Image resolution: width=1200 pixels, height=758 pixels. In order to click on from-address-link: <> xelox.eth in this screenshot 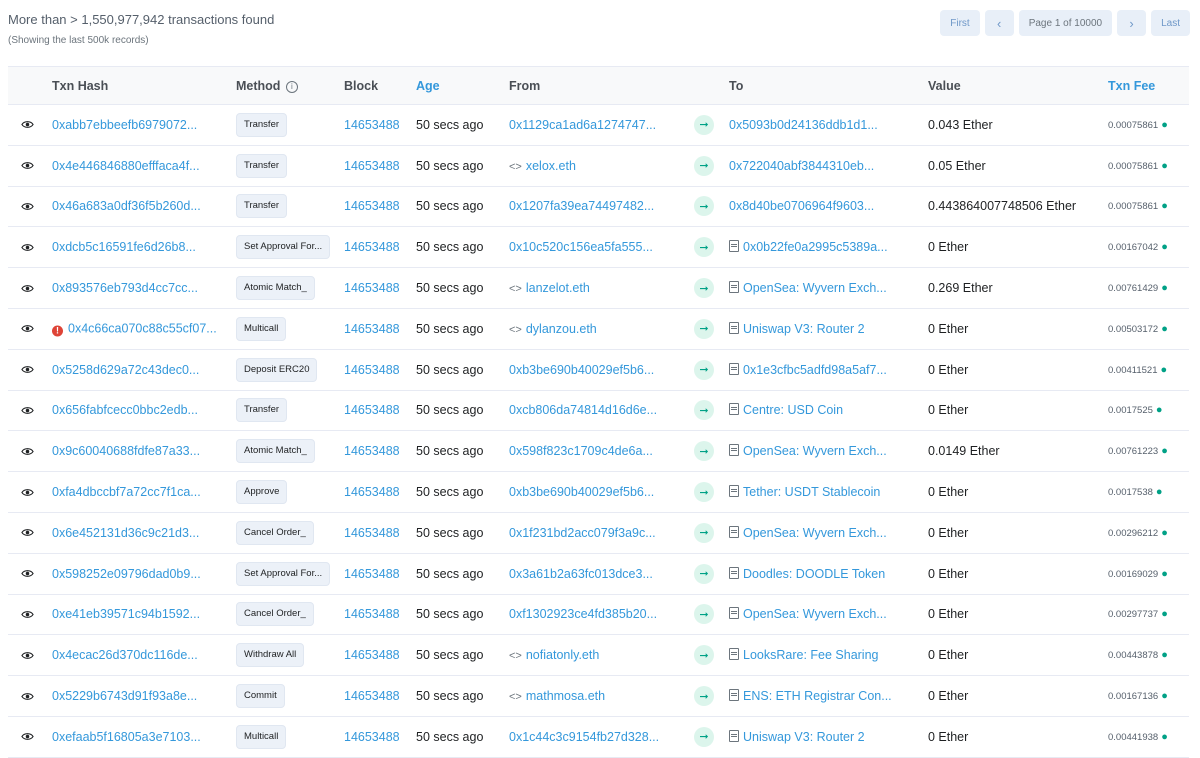, I will do `click(542, 166)`.